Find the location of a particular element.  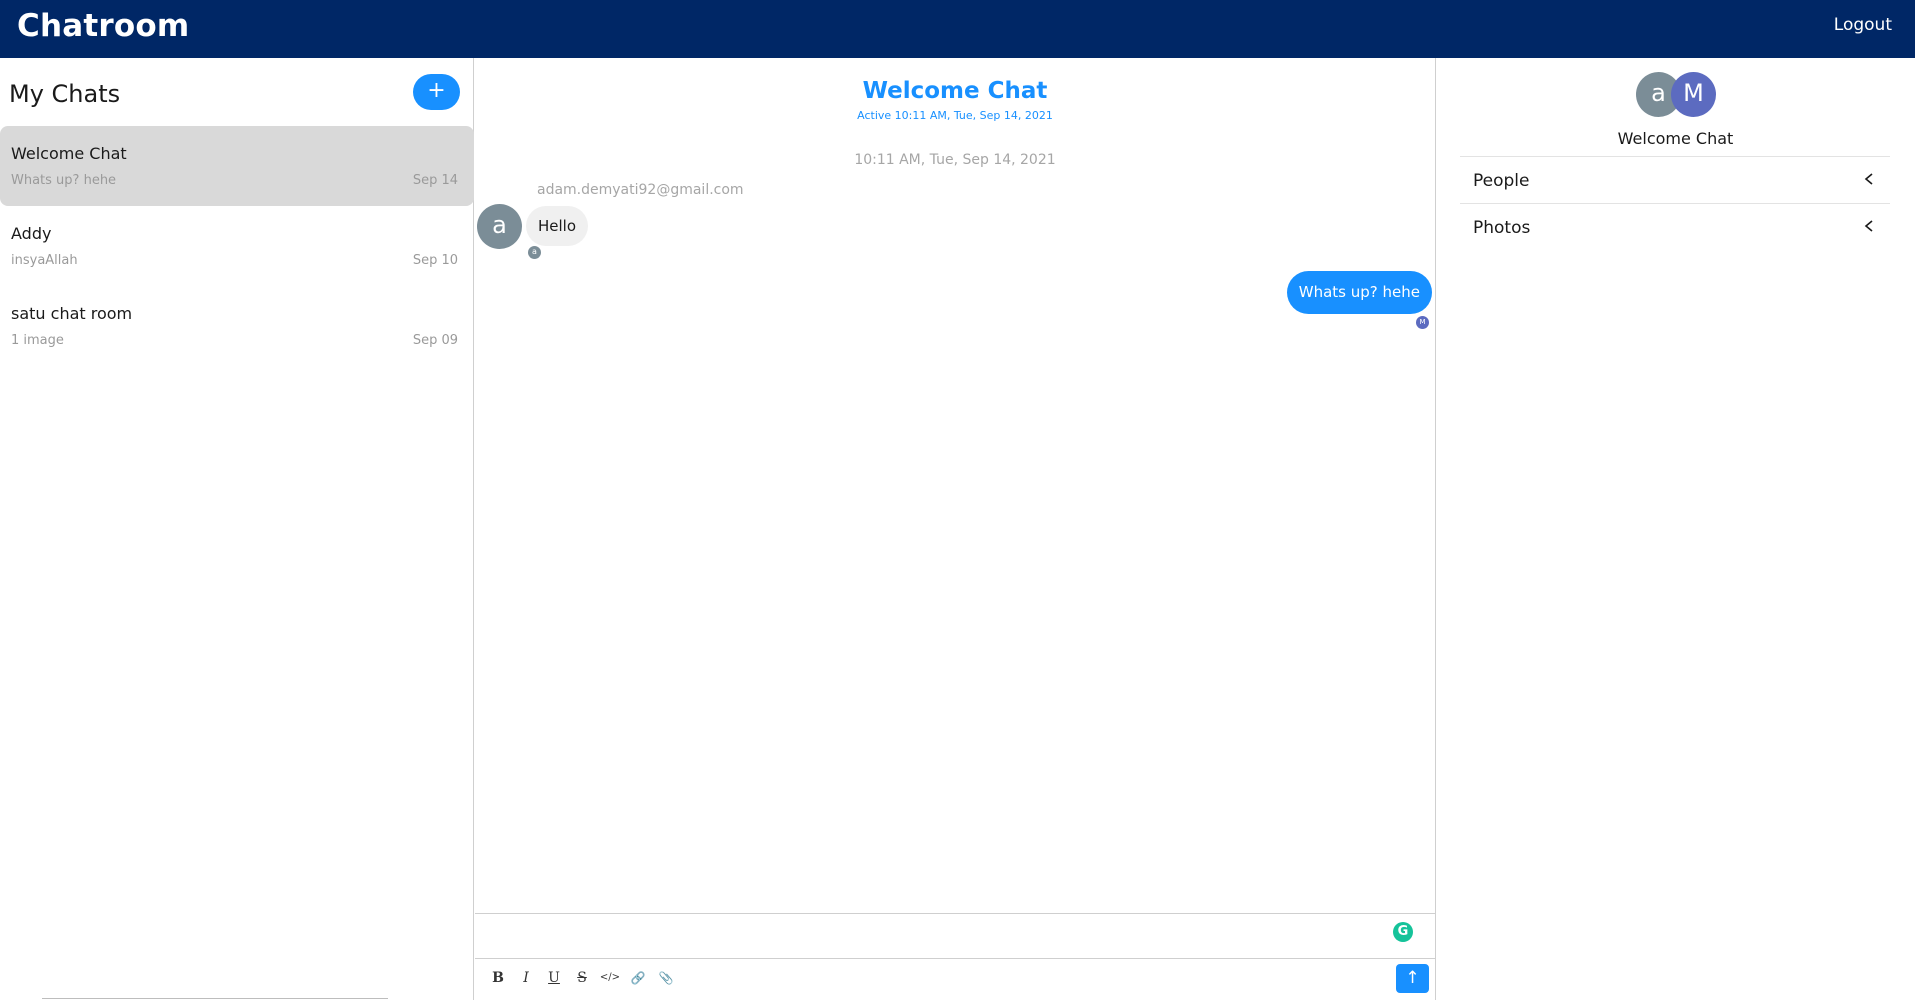

chat-item-addy: Addy insyaAllah Sep 10 is located at coordinates (237, 246).